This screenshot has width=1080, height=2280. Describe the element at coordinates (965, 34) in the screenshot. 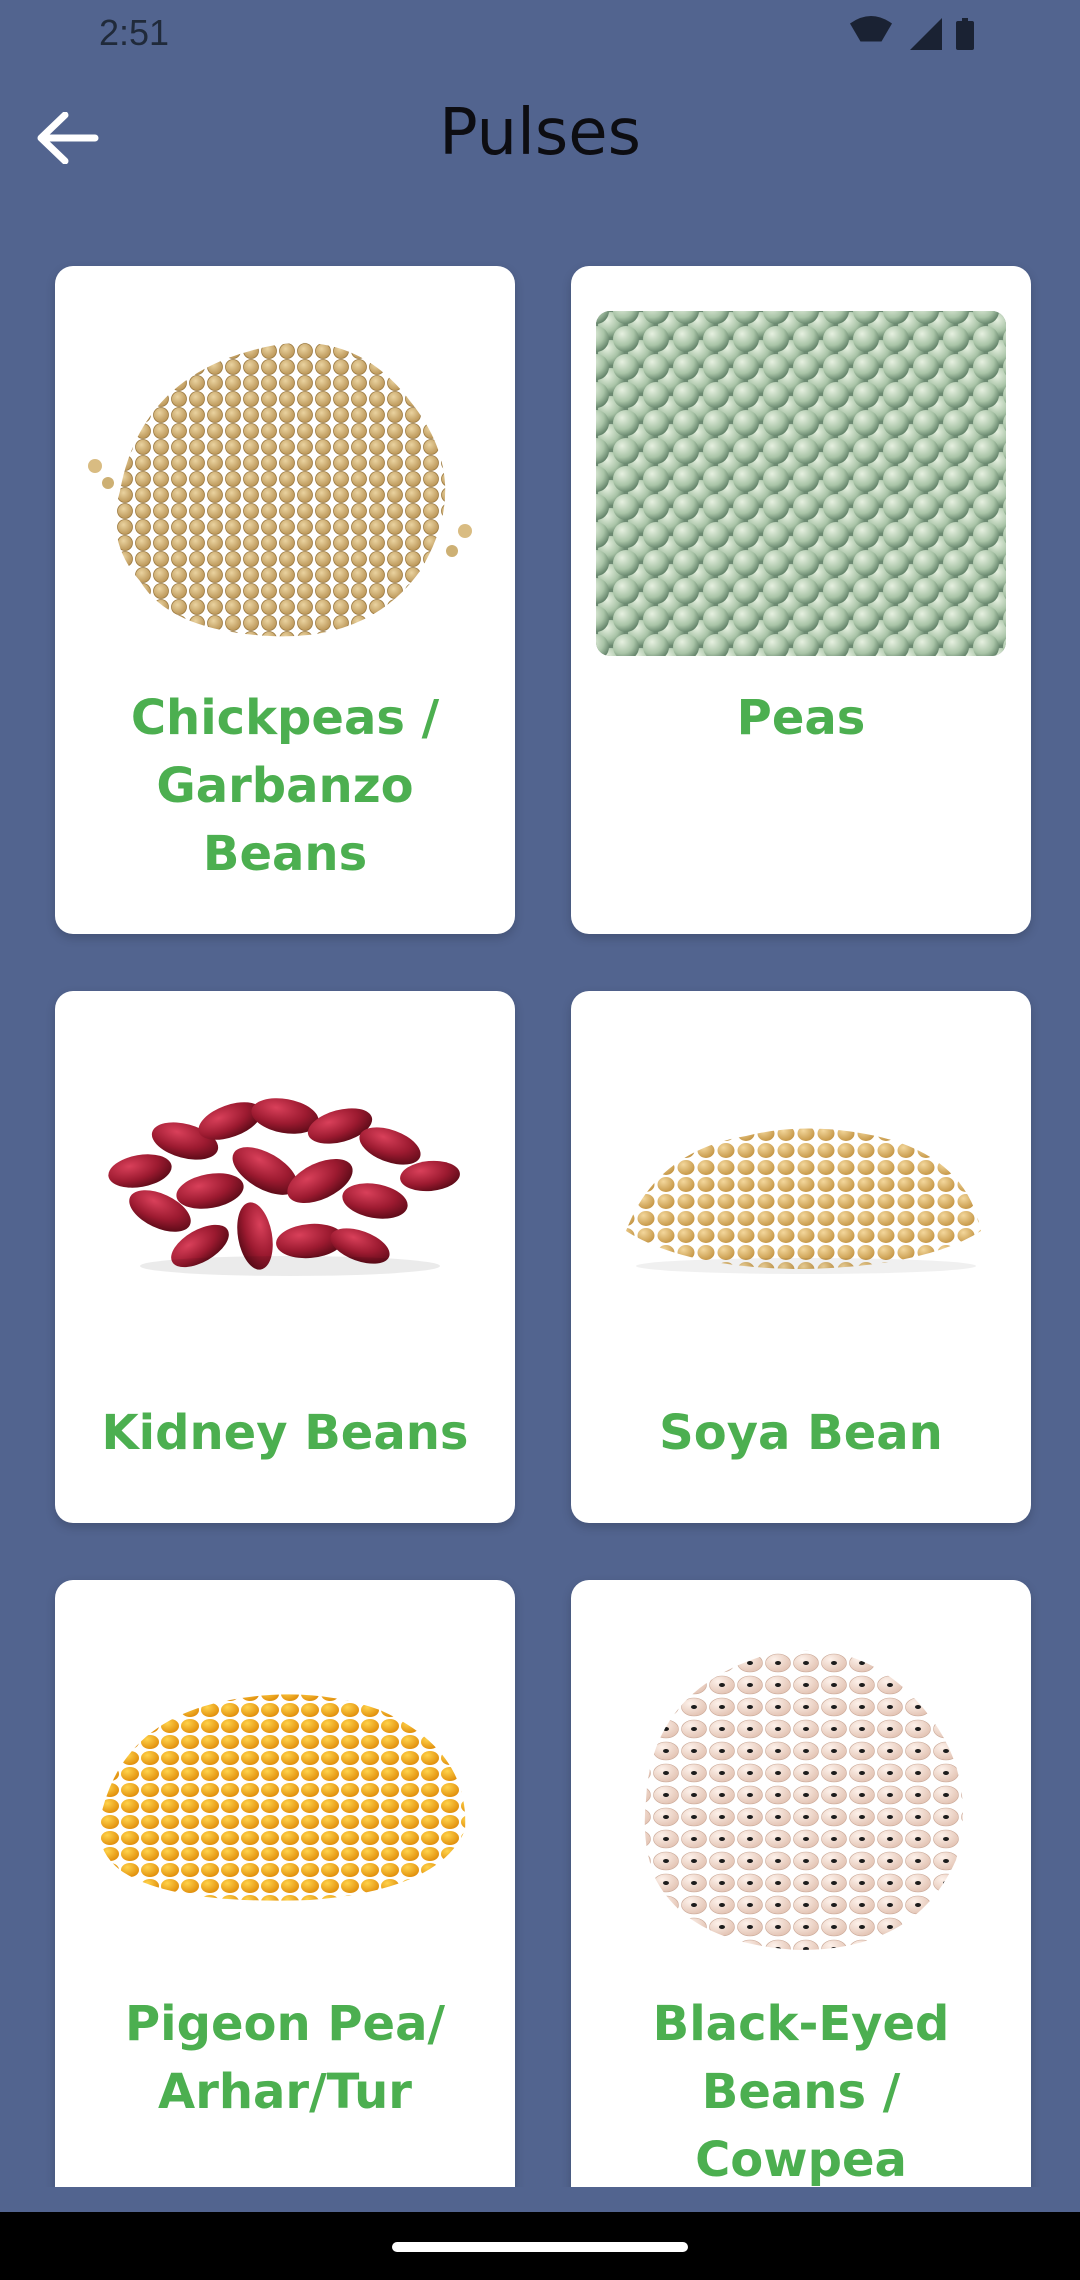

I see `battery-icon` at that location.